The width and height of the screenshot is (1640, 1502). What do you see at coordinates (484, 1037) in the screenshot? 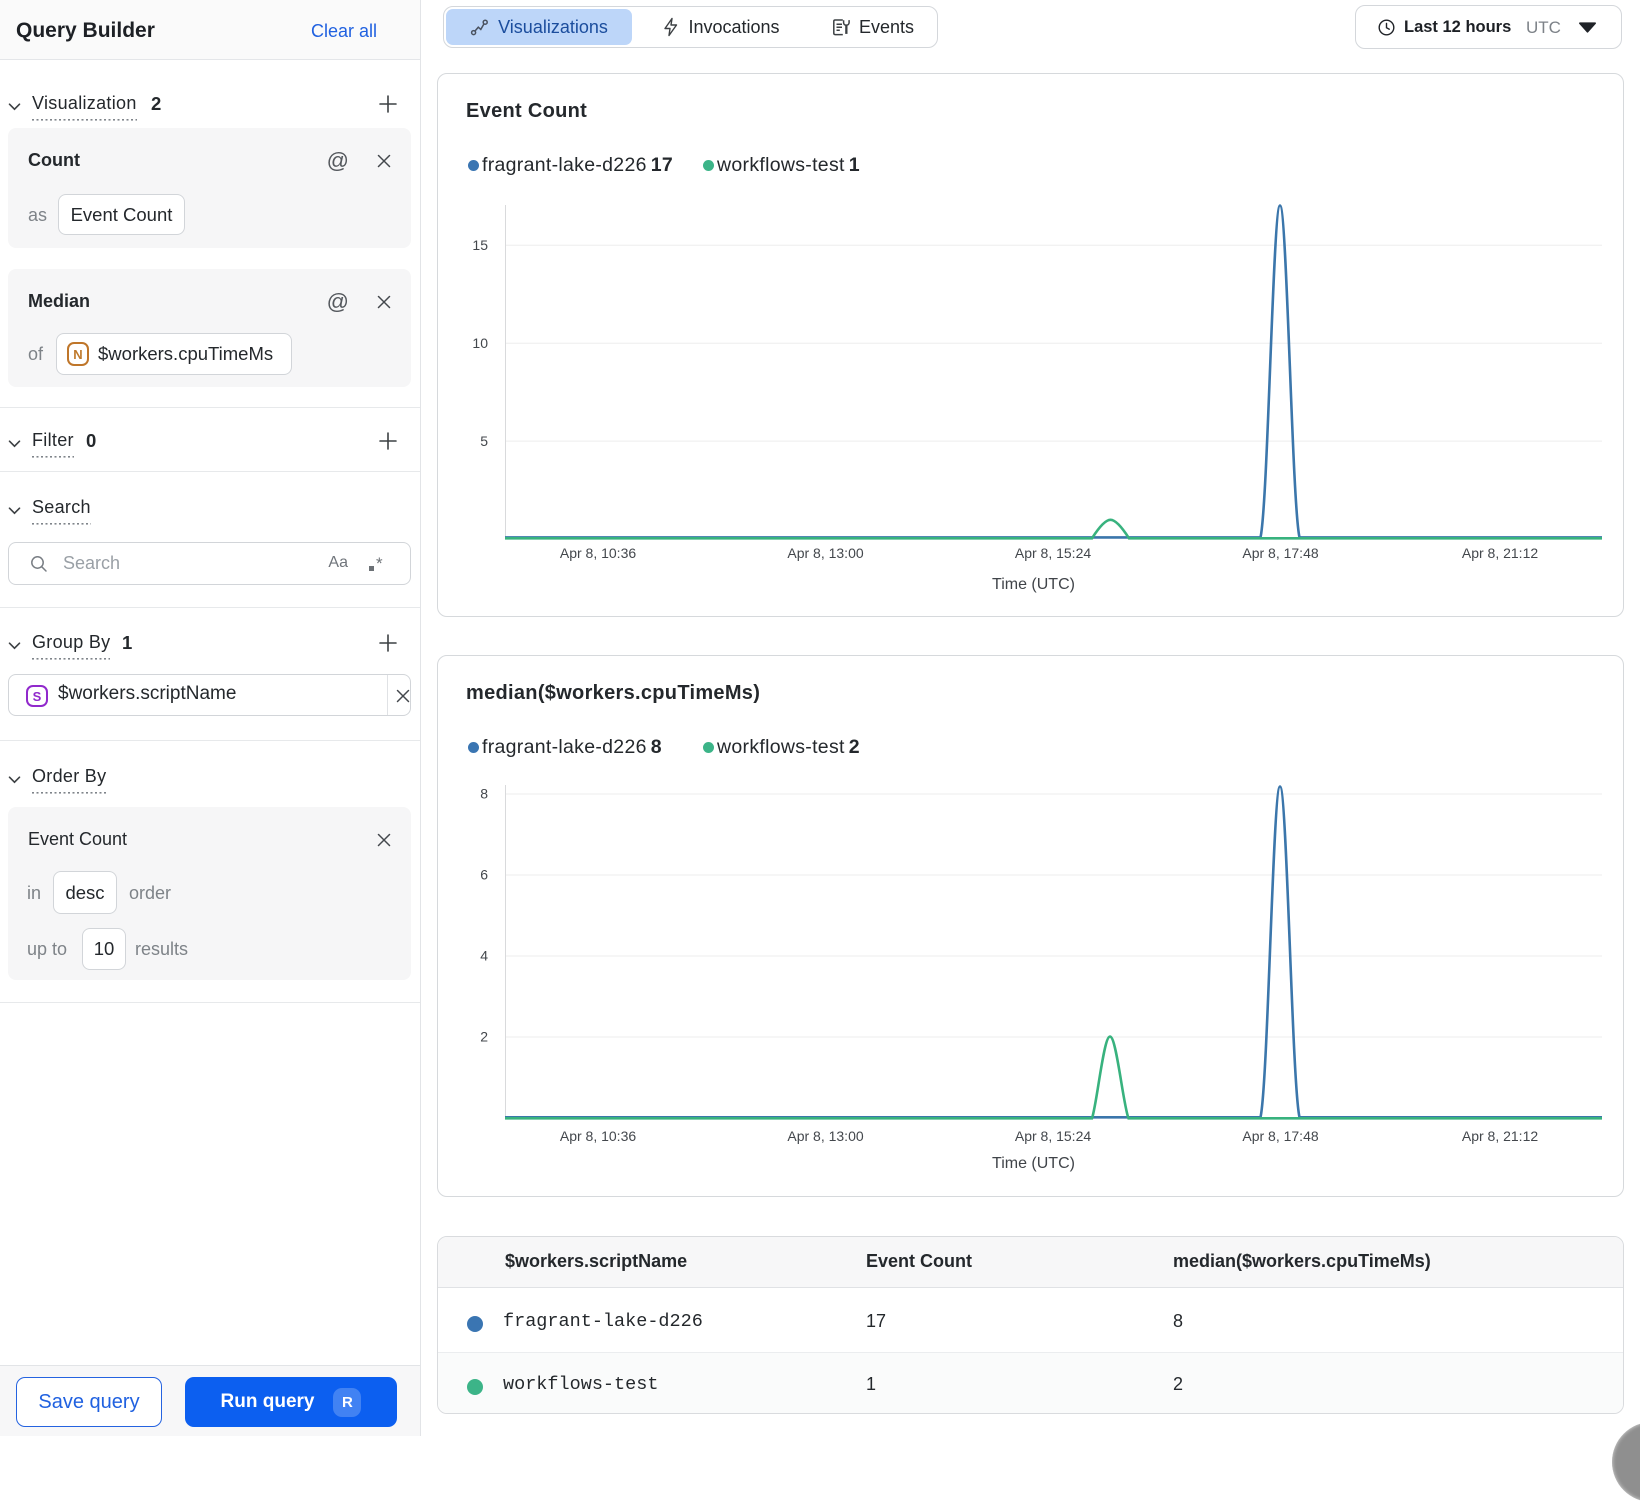
I see `svg-text: 2` at bounding box center [484, 1037].